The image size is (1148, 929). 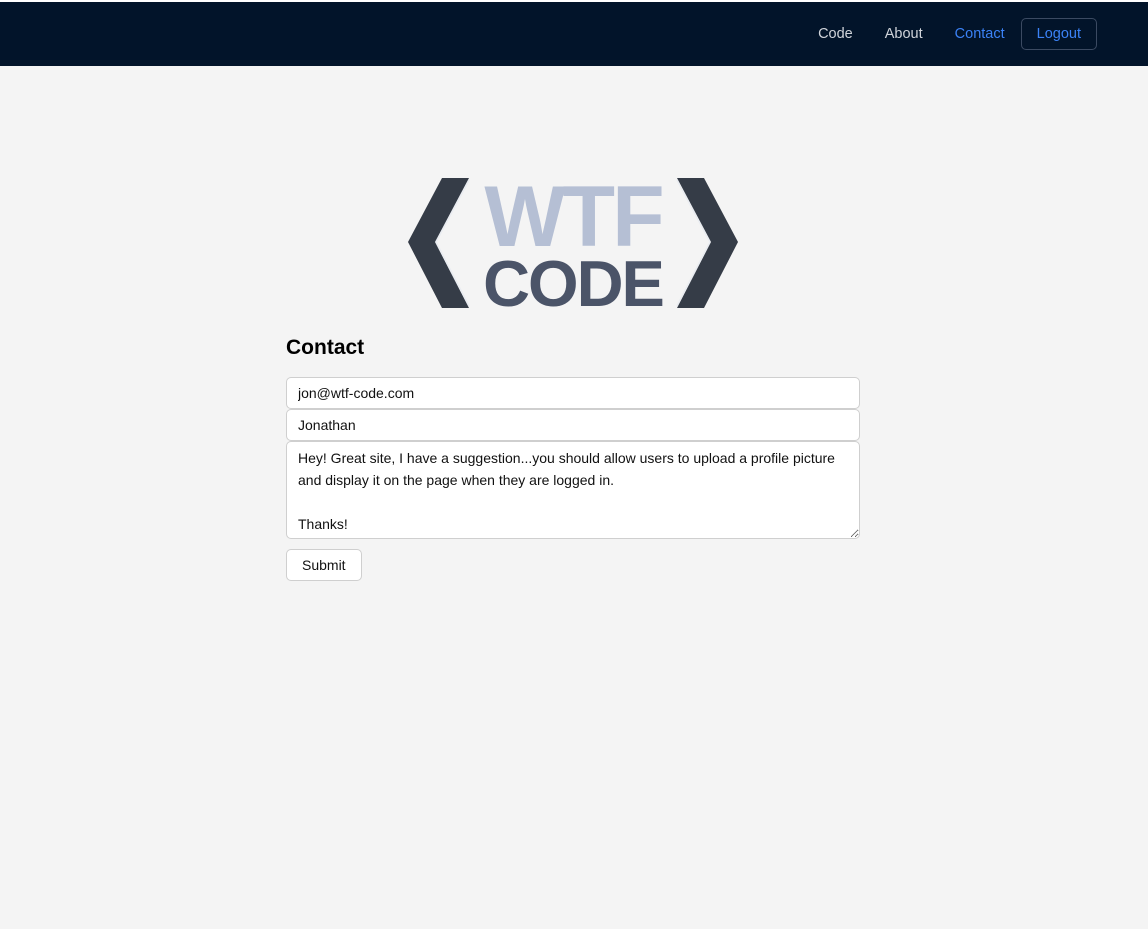 What do you see at coordinates (574, 34) in the screenshot?
I see `top-navbar: Code About Contact Logout` at bounding box center [574, 34].